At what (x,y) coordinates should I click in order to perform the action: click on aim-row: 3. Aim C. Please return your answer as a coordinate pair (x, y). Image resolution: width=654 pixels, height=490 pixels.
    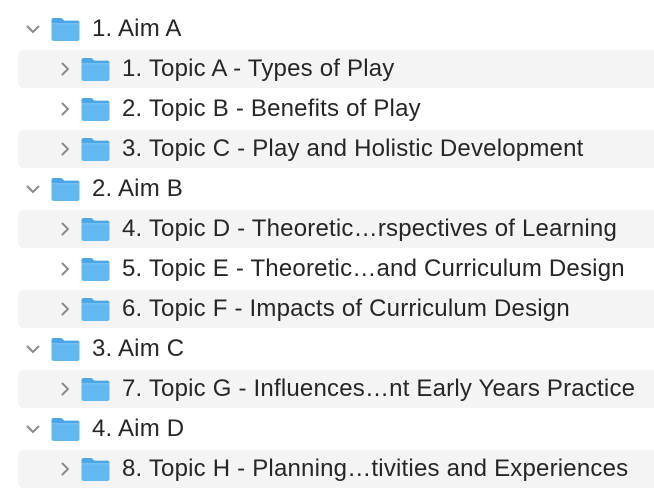
    Looking at the image, I should click on (327, 349).